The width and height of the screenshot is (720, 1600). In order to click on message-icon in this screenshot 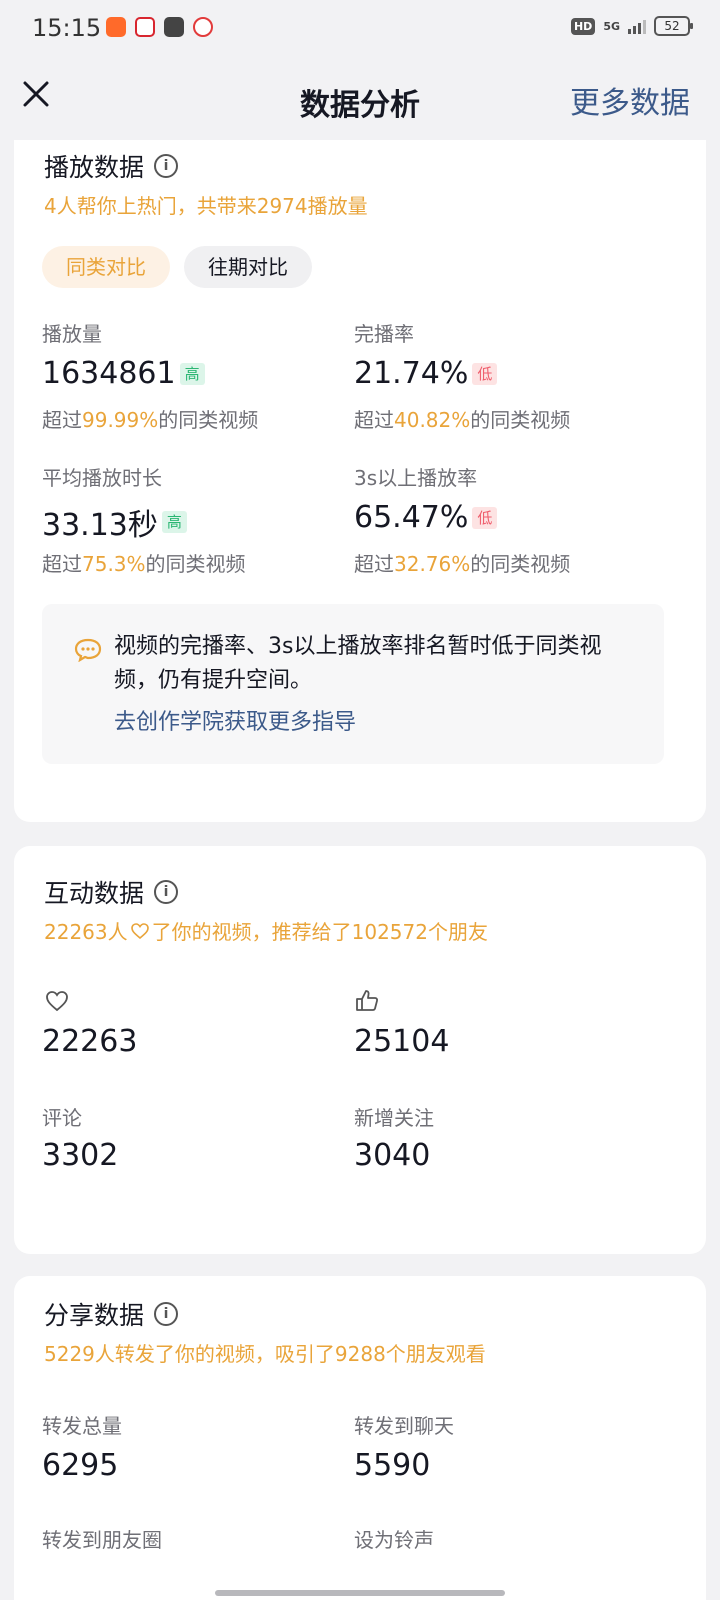, I will do `click(88, 650)`.